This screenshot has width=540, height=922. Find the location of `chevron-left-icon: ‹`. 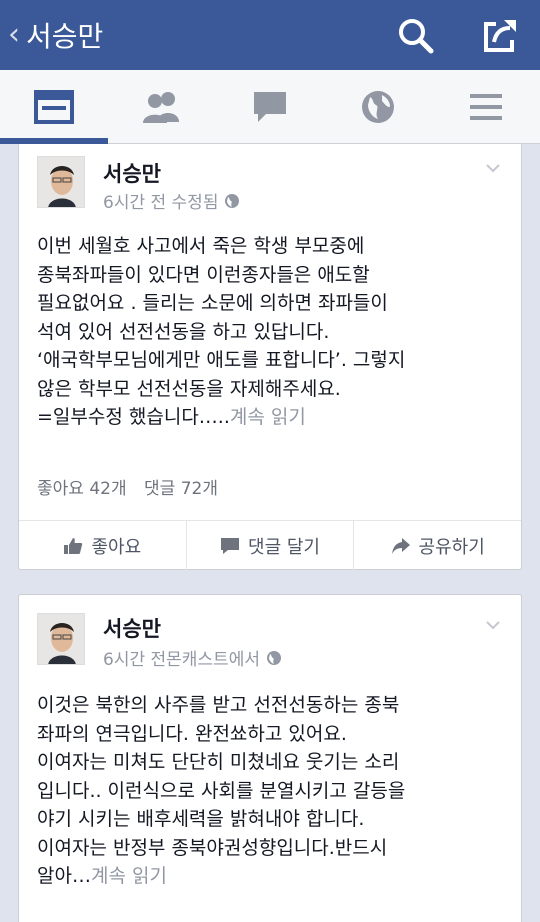

chevron-left-icon: ‹ is located at coordinates (14, 34).